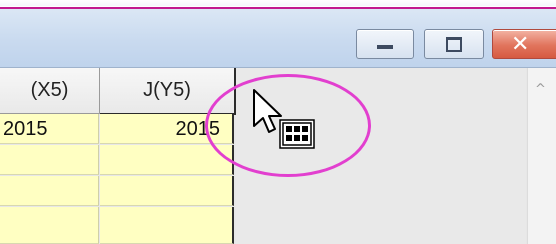 The width and height of the screenshot is (556, 244). I want to click on arrow-cursor-with-table-icon, so click(284, 119).